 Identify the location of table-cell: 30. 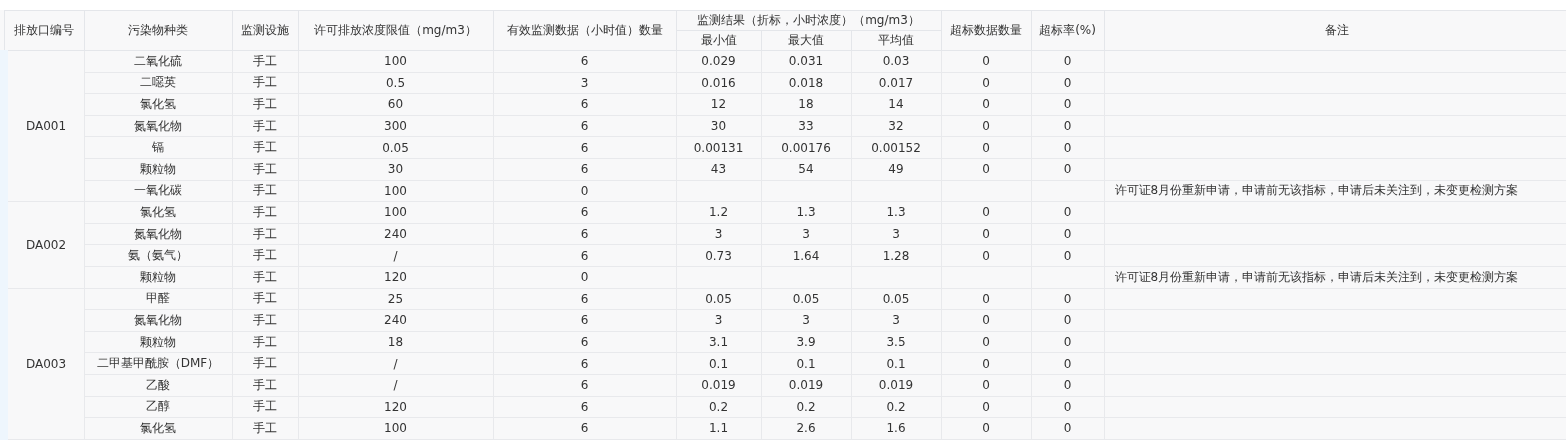
(395, 169).